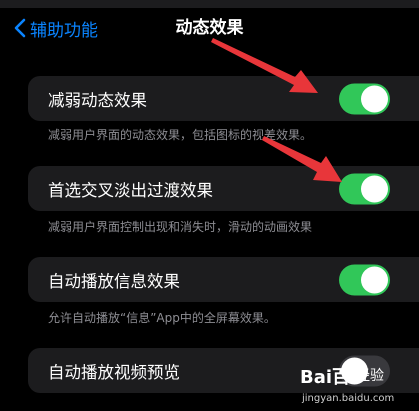  What do you see at coordinates (114, 372) in the screenshot?
I see `setting-label: 自动播放视频预览` at bounding box center [114, 372].